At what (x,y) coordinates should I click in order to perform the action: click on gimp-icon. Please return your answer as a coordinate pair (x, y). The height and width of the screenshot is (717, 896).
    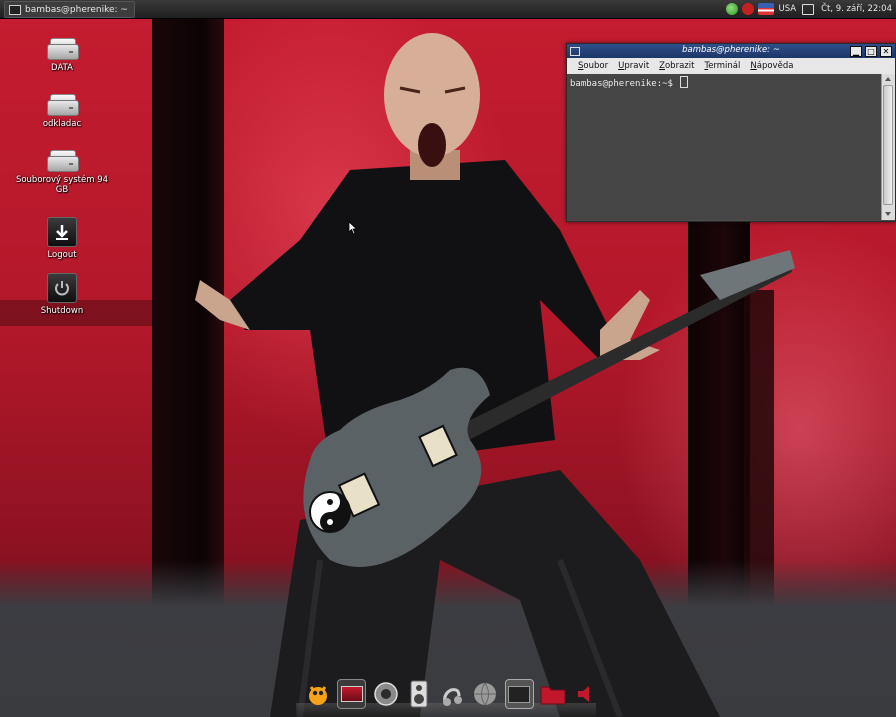
    Looking at the image, I should click on (317, 694).